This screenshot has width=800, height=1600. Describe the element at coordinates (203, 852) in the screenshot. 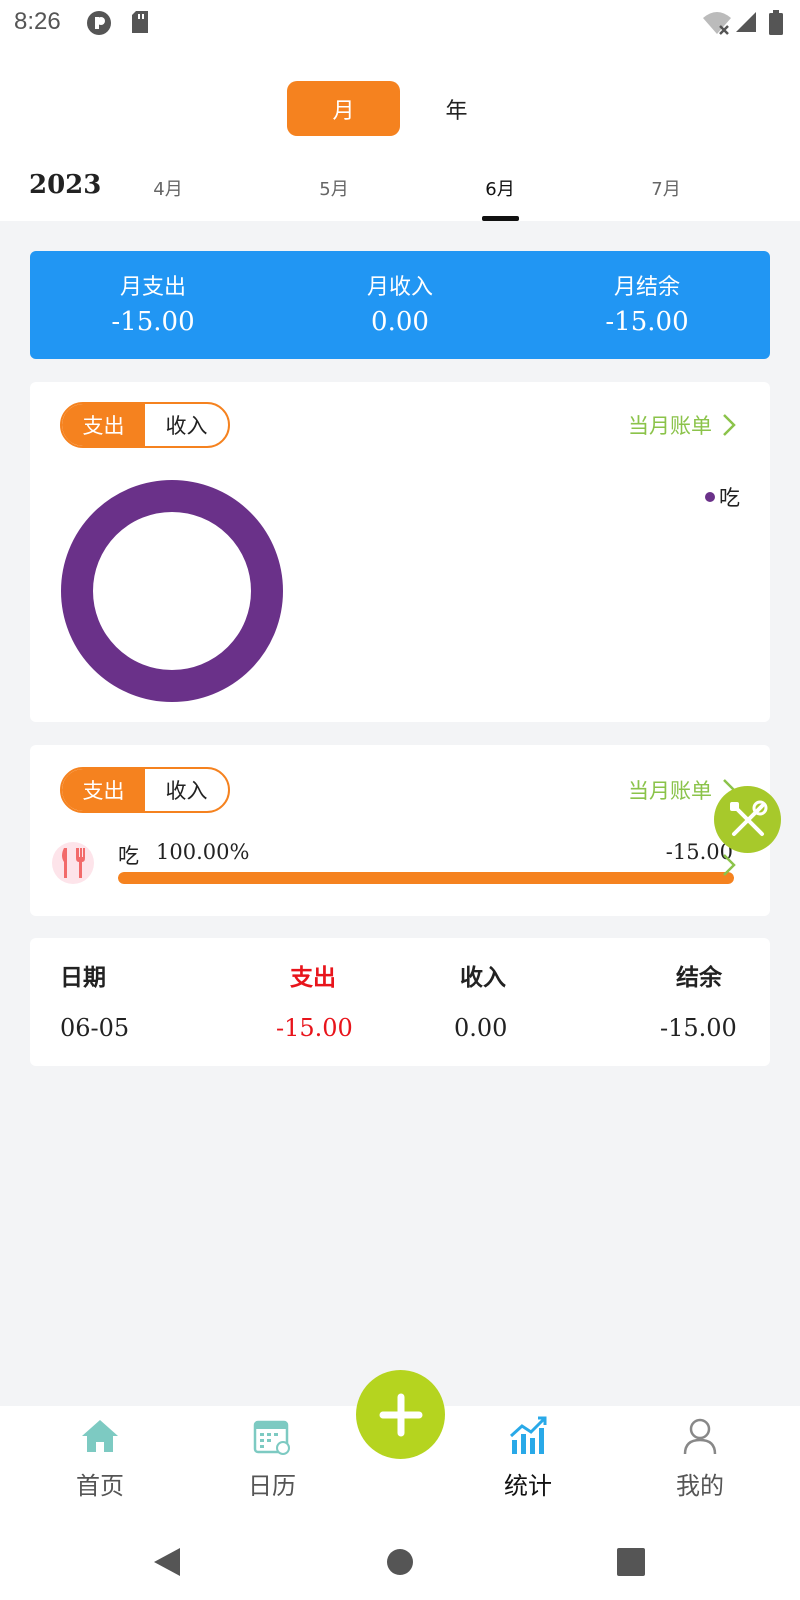

I see `category-percent: 100.00%` at that location.